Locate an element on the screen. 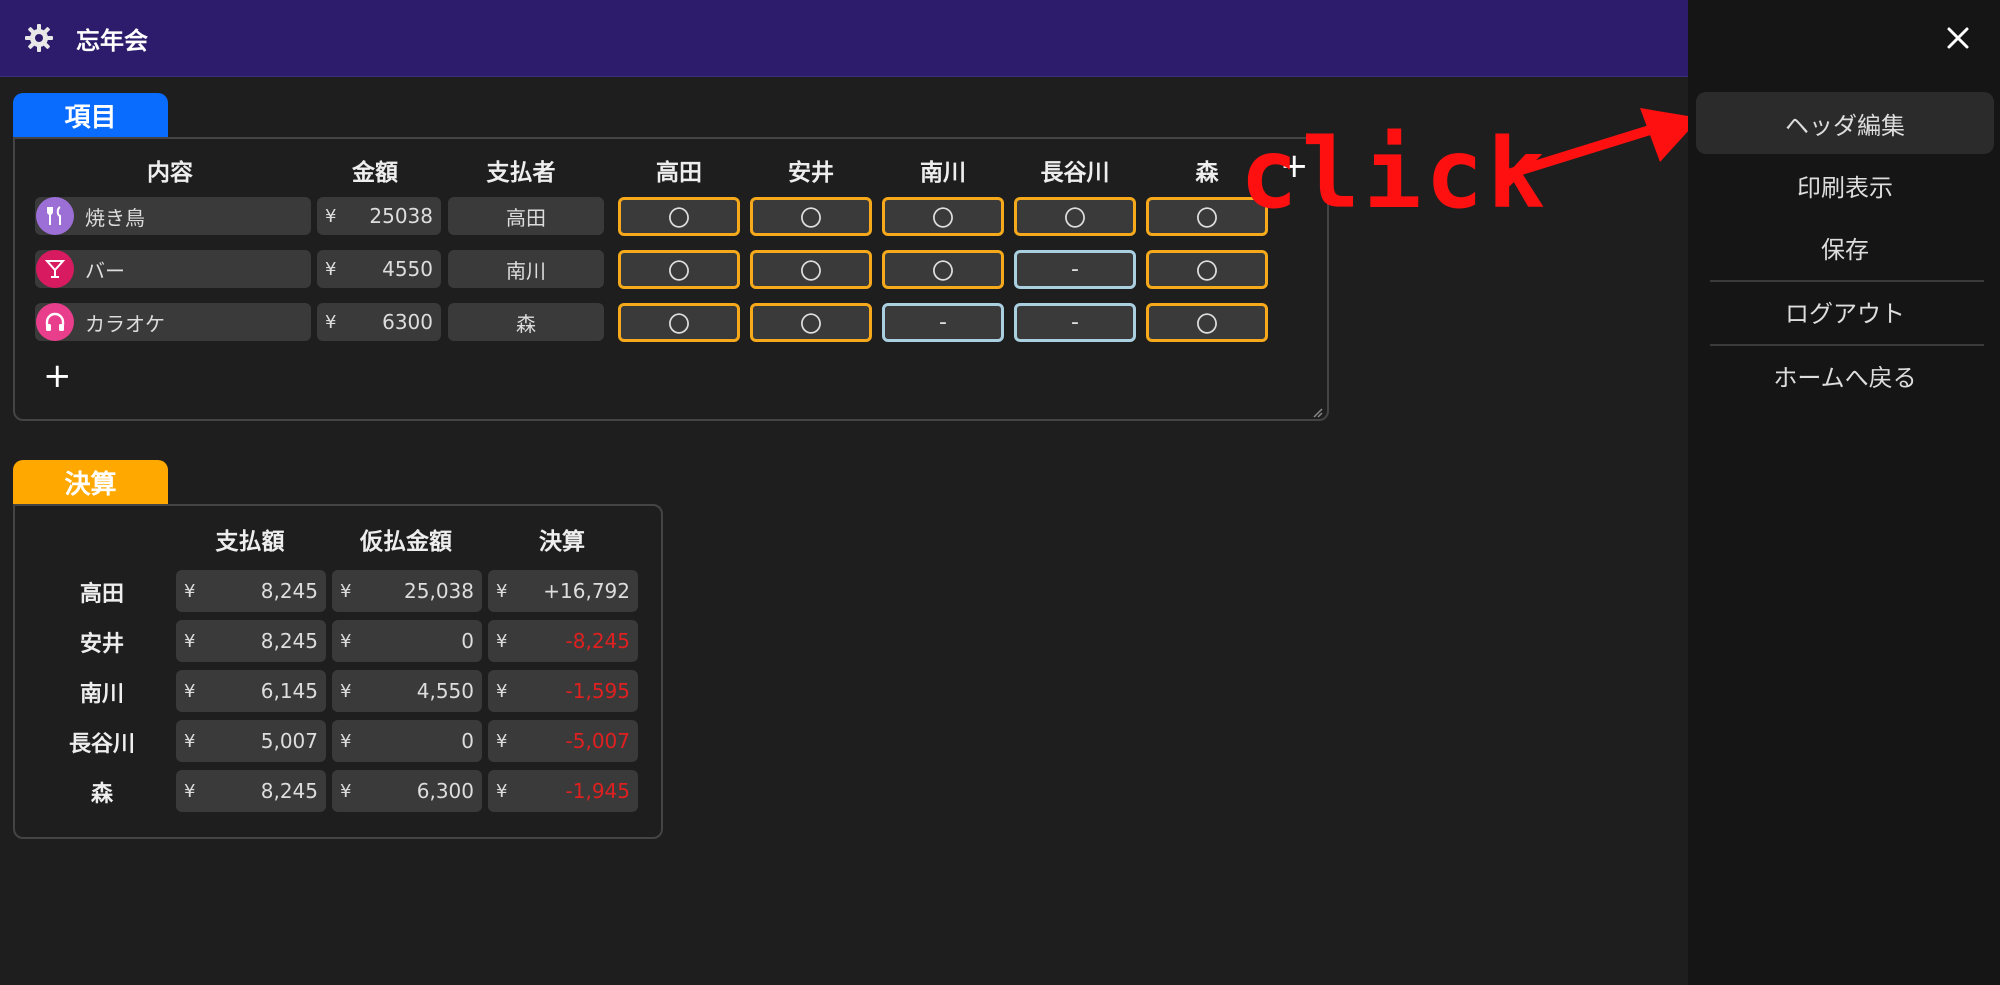  advance-value: ¥6,300 is located at coordinates (407, 791).